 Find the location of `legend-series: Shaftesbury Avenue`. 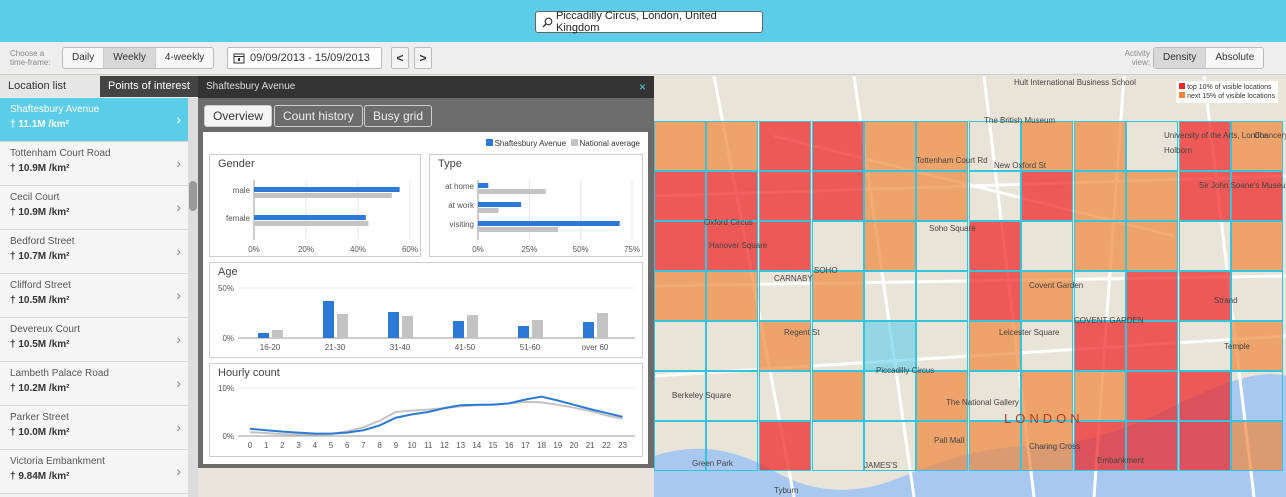

legend-series: Shaftesbury Avenue is located at coordinates (530, 143).